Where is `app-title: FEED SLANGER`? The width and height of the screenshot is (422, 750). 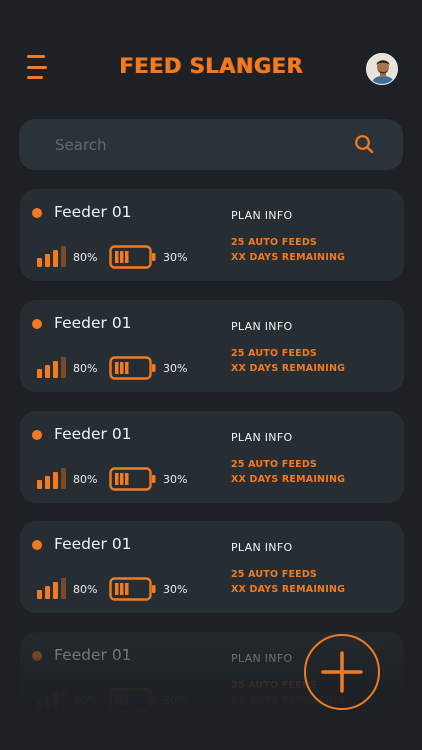
app-title: FEED SLANGER is located at coordinates (211, 66).